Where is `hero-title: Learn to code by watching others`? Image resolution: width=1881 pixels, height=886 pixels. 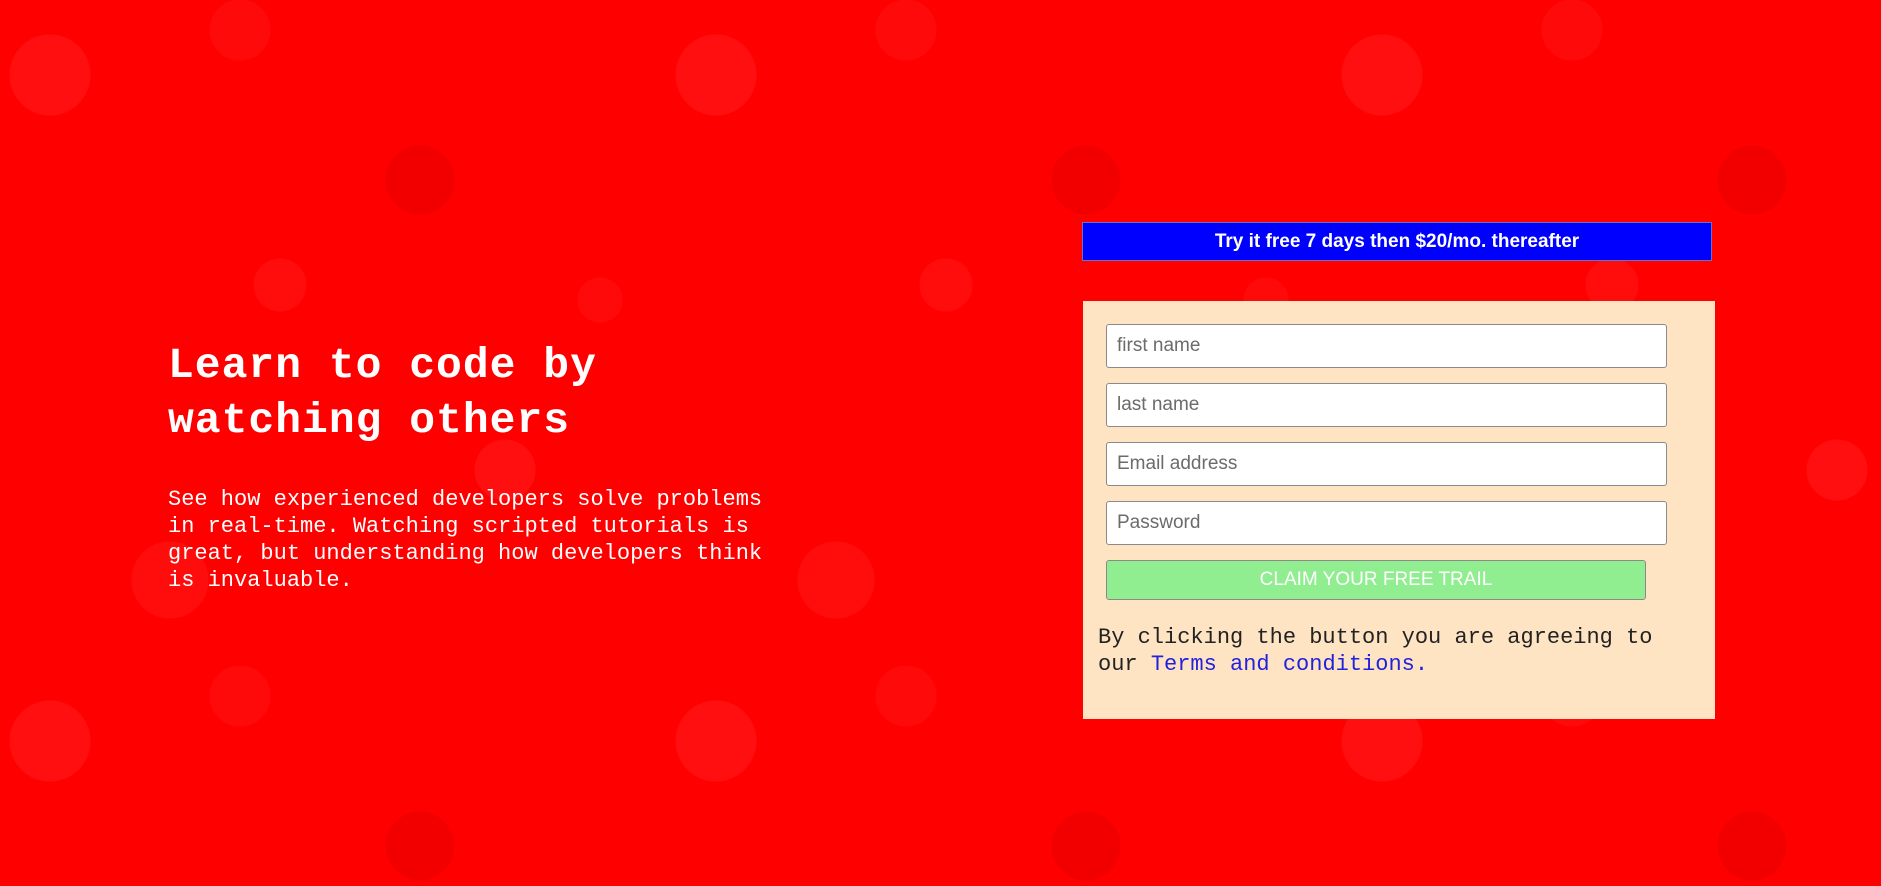
hero-title: Learn to code by watching others is located at coordinates (382, 393).